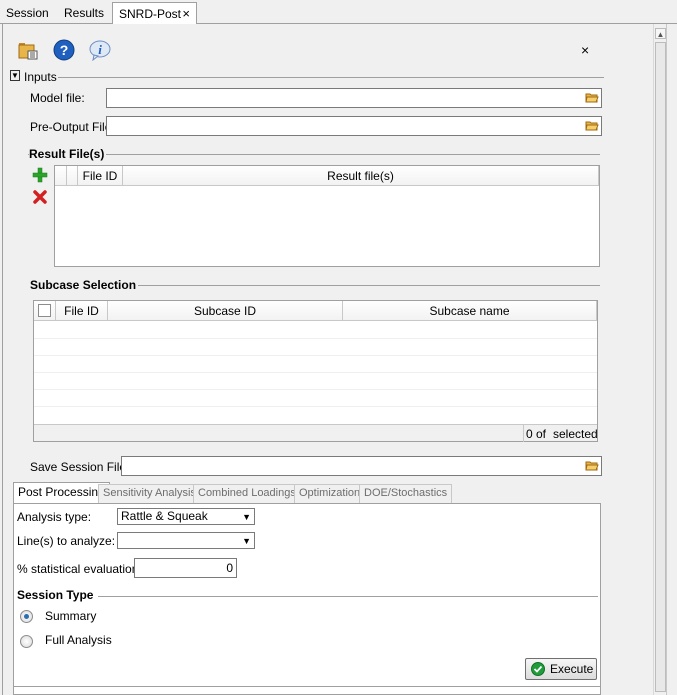  Describe the element at coordinates (57, 98) in the screenshot. I see `model-file-label: Model file:` at that location.